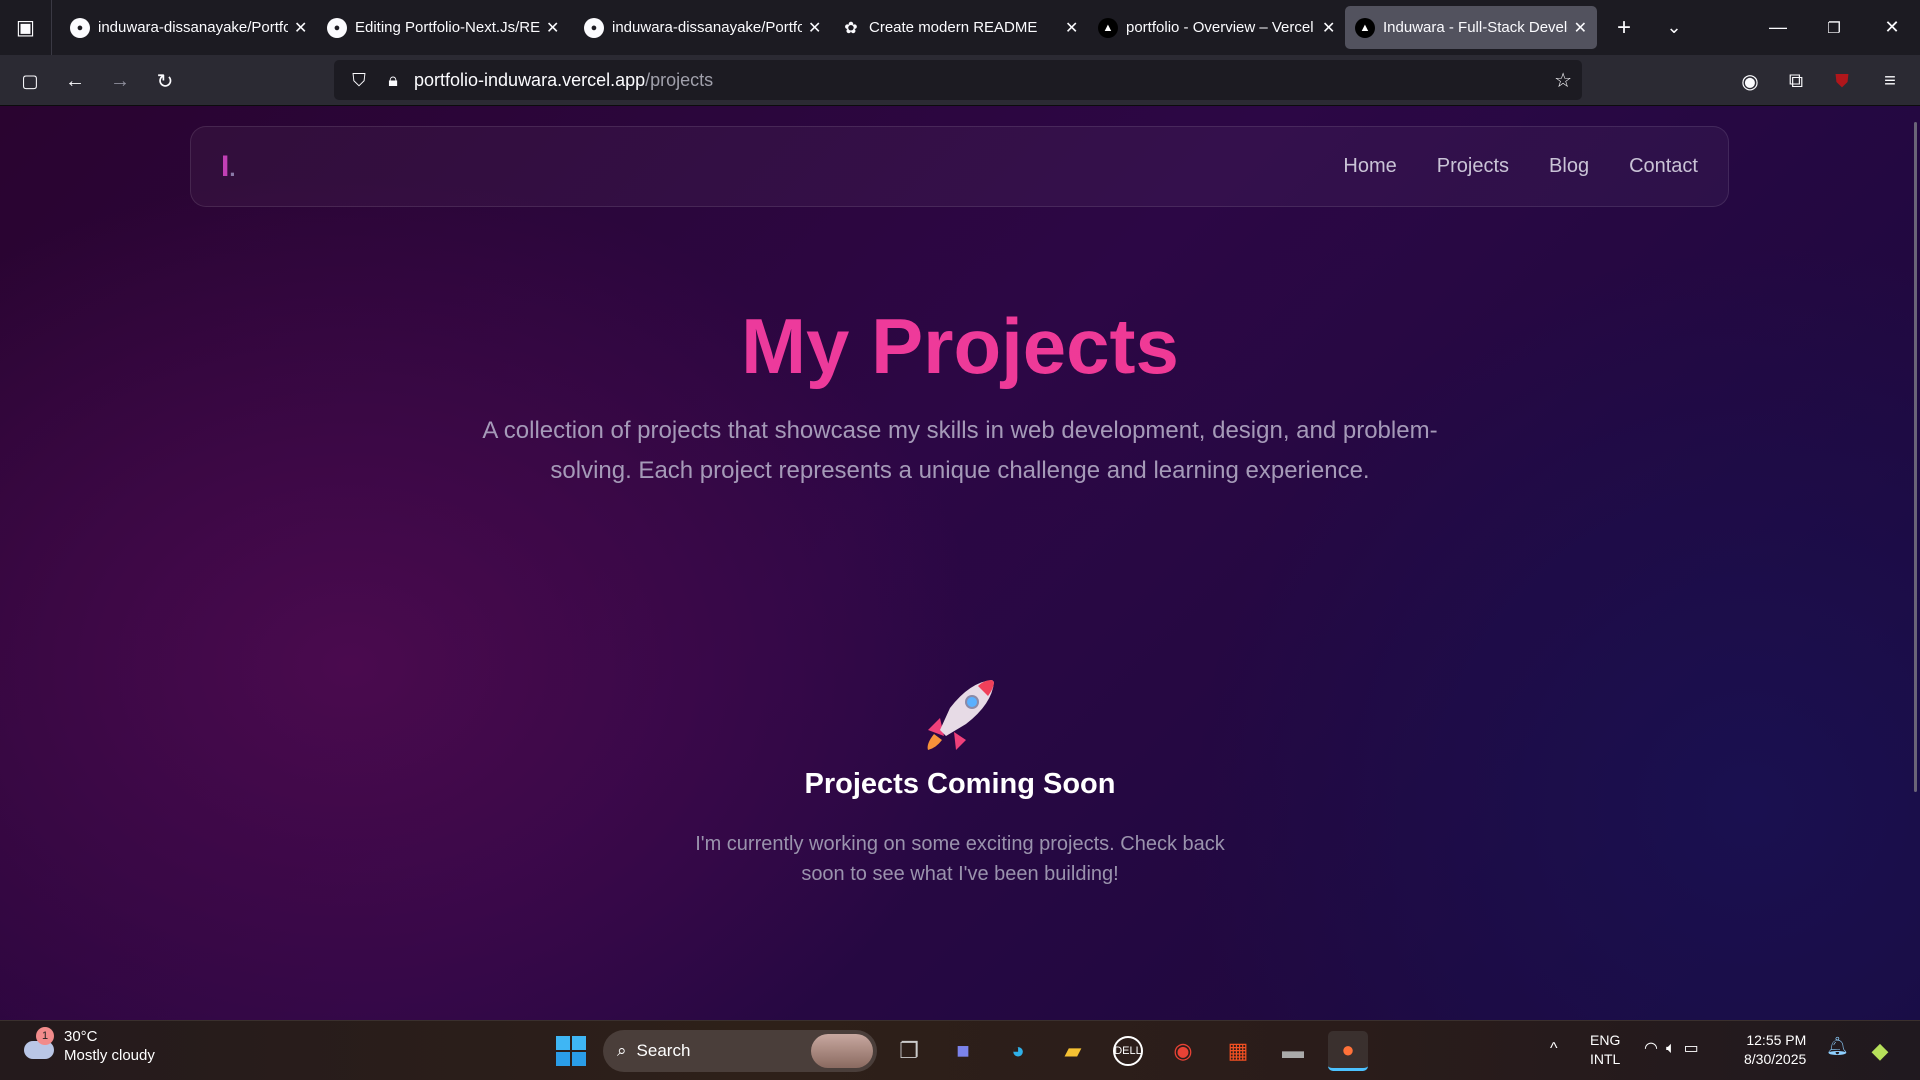 The image size is (1920, 1080). Describe the element at coordinates (663, 1050) in the screenshot. I see `search-label: Search` at that location.